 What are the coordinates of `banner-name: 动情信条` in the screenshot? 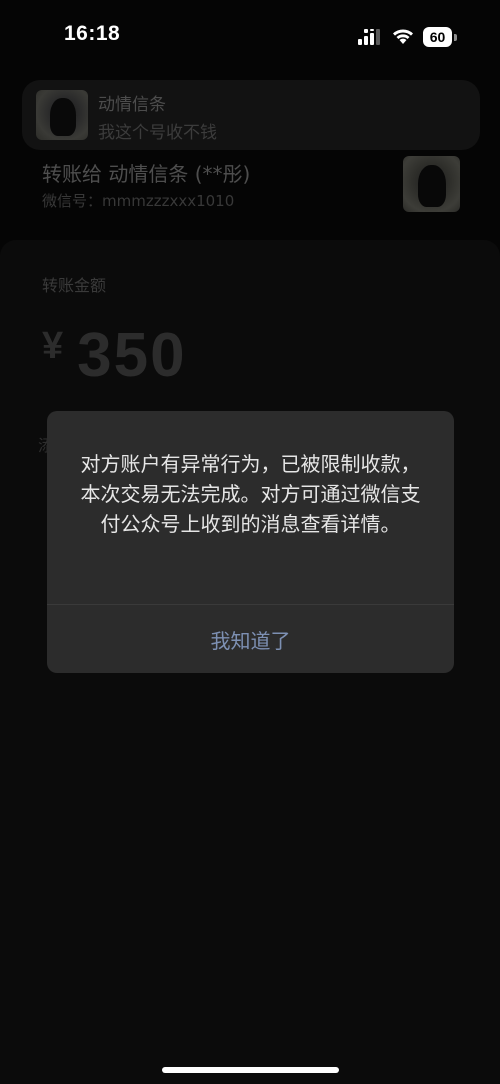 It's located at (132, 105).